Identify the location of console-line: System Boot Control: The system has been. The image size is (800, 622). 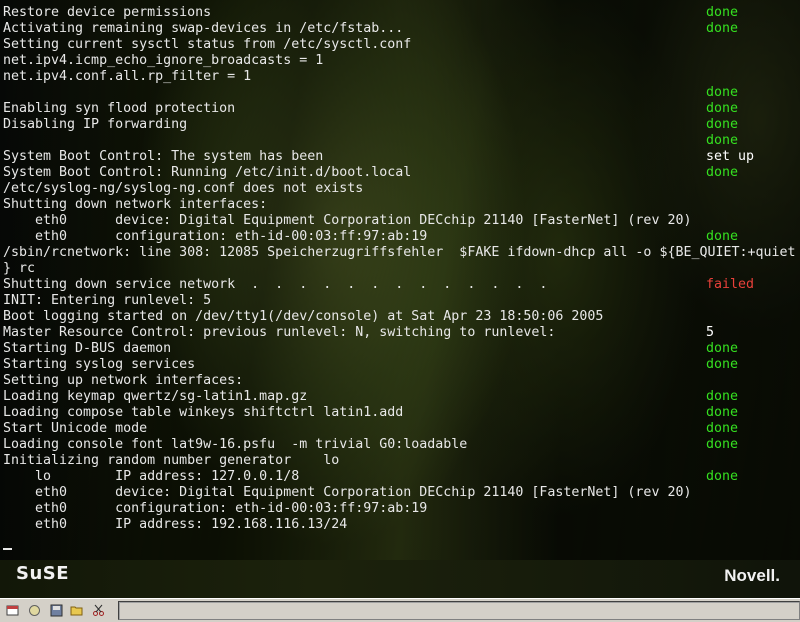
(163, 156).